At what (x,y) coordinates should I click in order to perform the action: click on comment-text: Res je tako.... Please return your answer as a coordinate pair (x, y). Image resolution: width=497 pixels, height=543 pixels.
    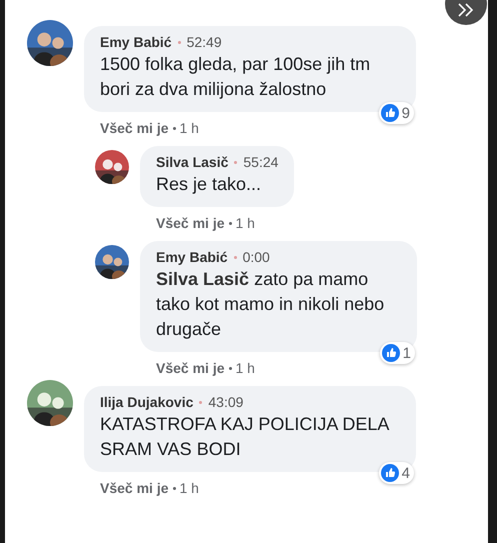
    Looking at the image, I should click on (209, 184).